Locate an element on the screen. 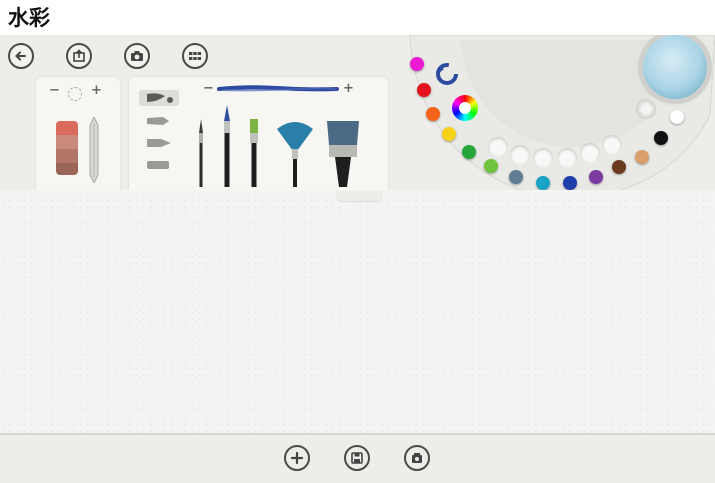 Image resolution: width=715 pixels, height=483 pixels. size-increase-button: + is located at coordinates (96, 90).